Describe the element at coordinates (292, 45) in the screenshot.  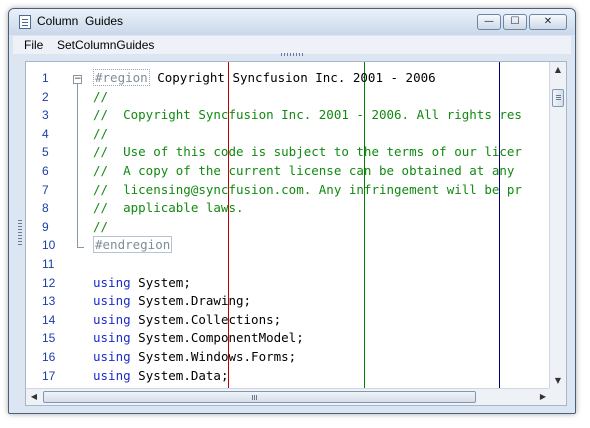
I see `menu-bar: File SetColumnGuides` at that location.